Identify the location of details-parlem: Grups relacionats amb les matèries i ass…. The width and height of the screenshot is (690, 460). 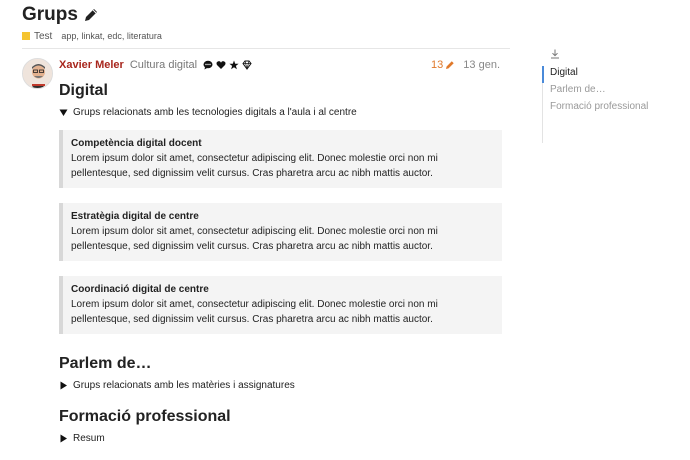
(280, 385).